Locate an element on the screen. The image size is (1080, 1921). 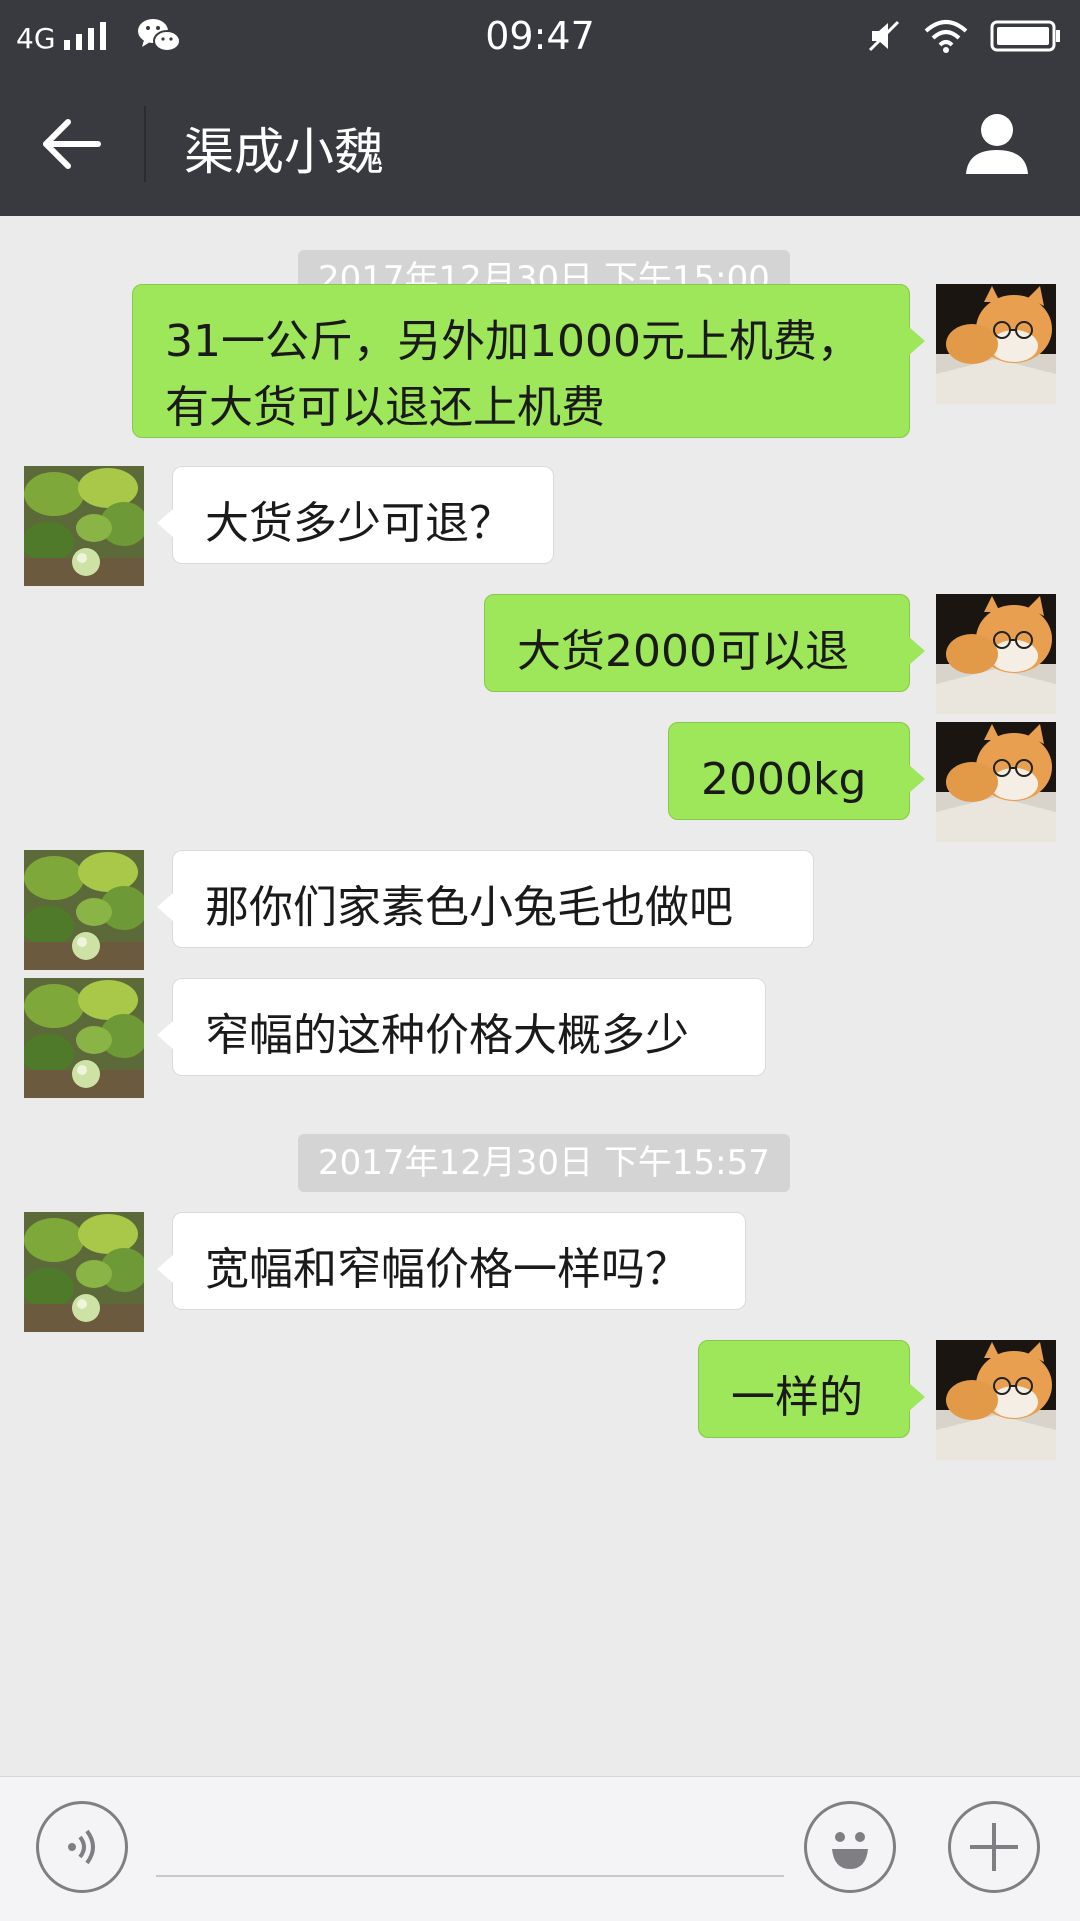
emoji-icon is located at coordinates (850, 1850).